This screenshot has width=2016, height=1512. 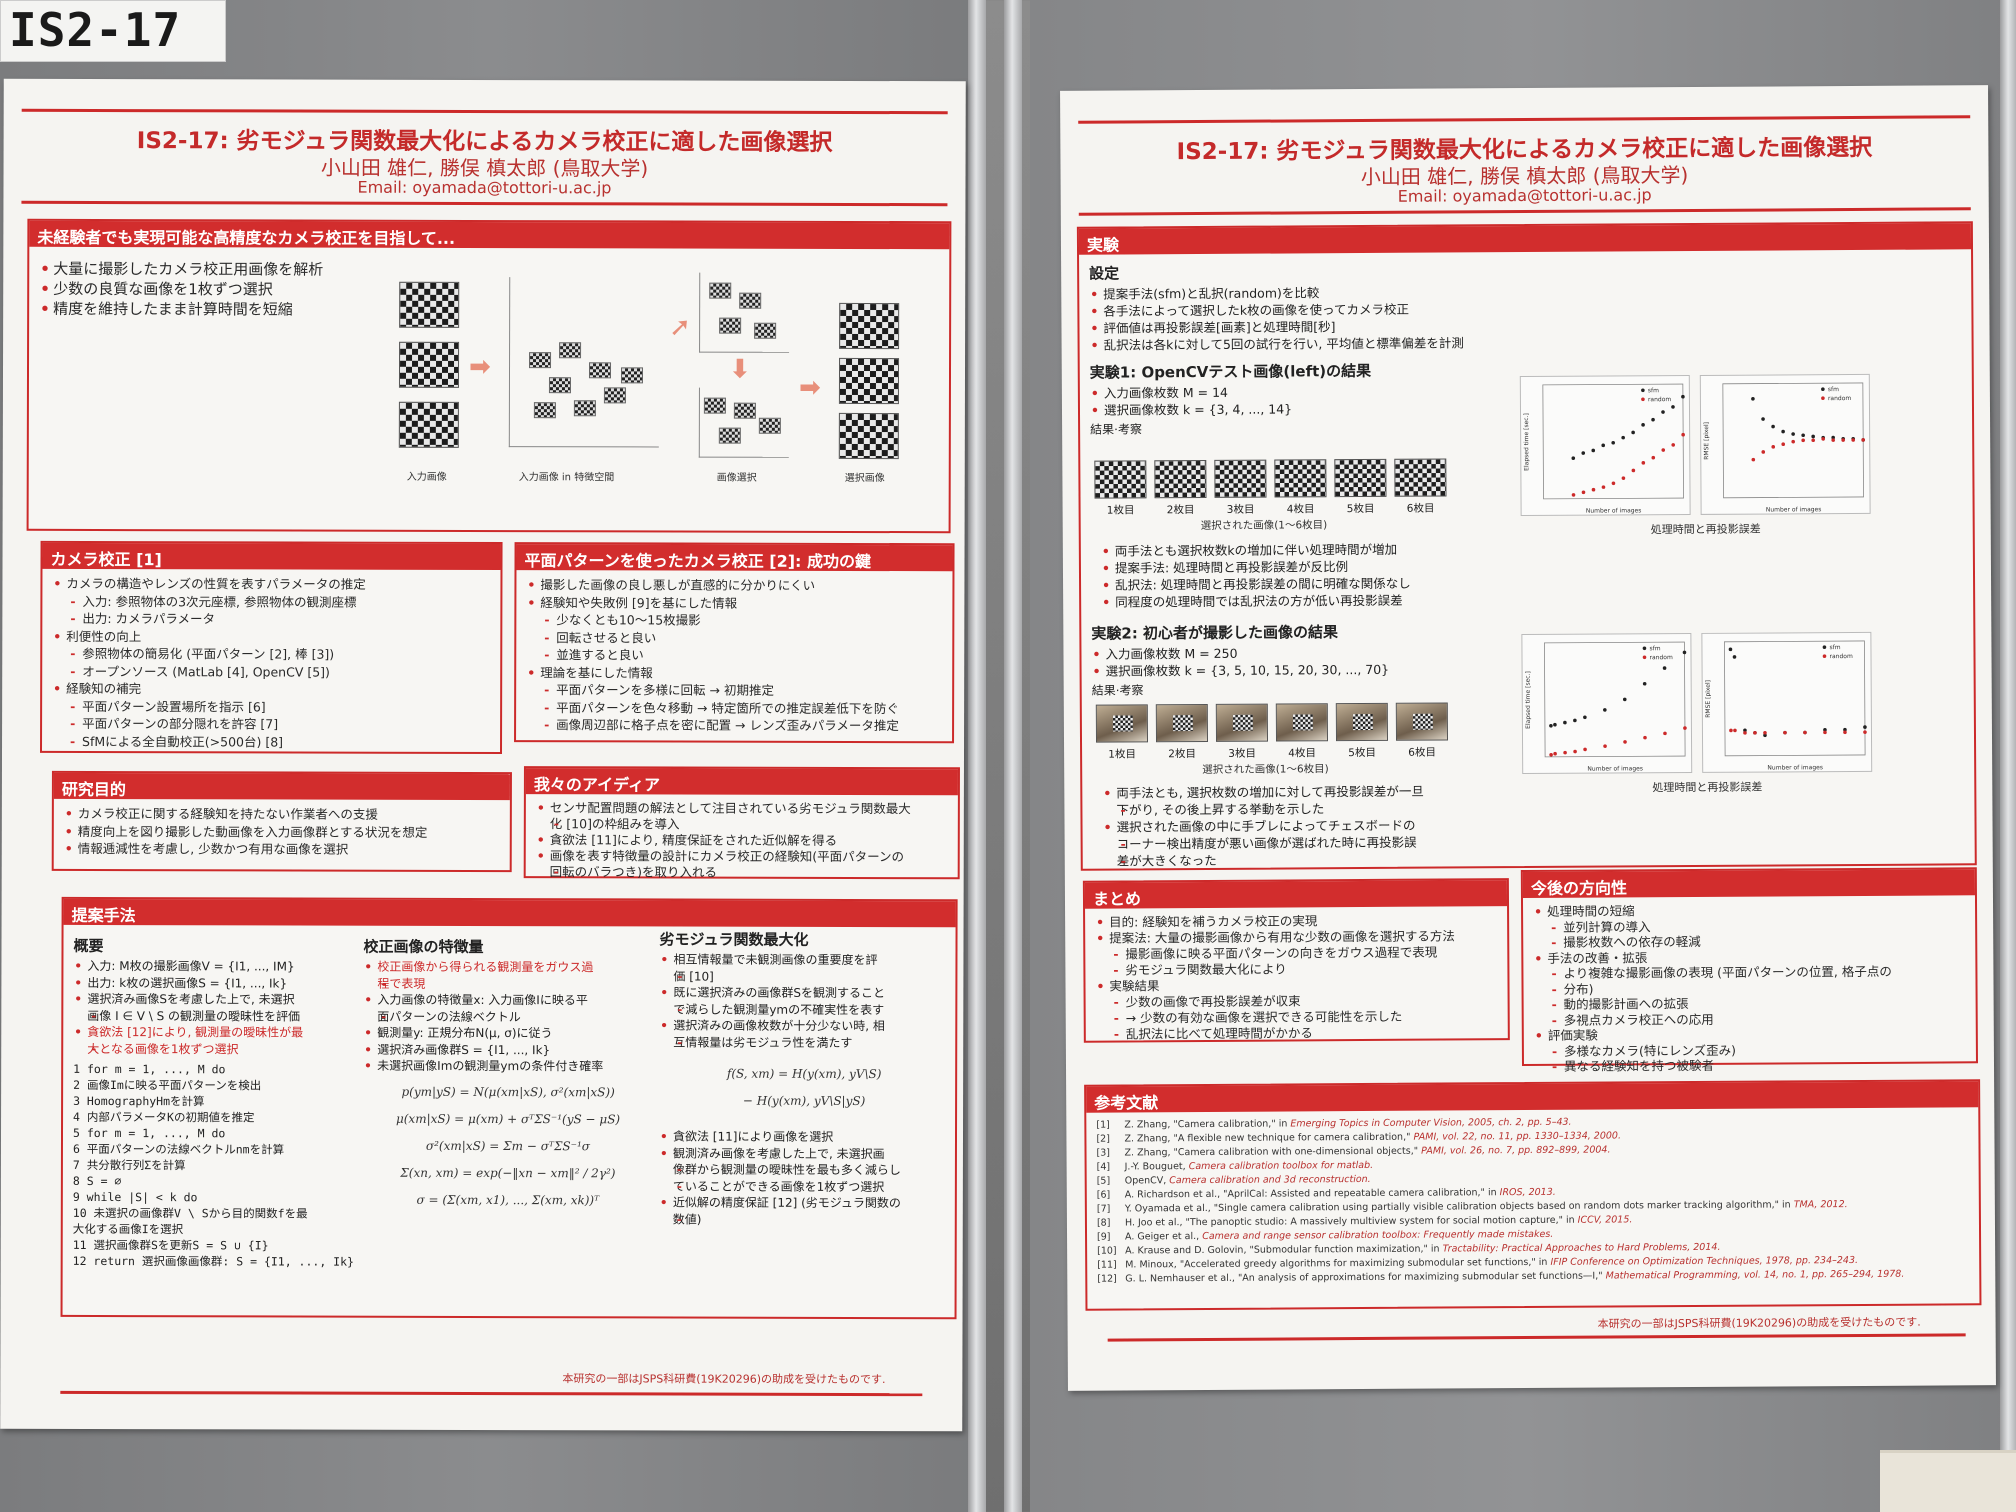 What do you see at coordinates (1529, 1136) in the screenshot?
I see `reference-details: , vol. 22, no. 11, pp. 1330–1334, 2000.` at bounding box center [1529, 1136].